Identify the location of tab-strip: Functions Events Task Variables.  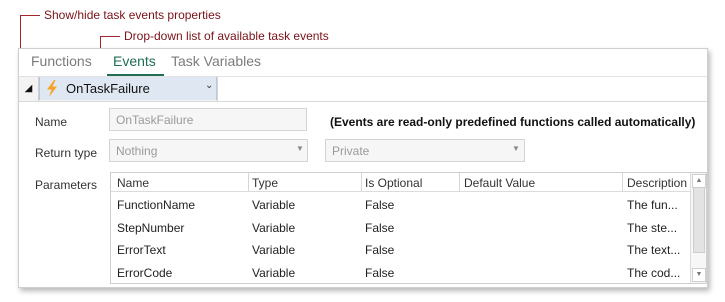
(363, 62).